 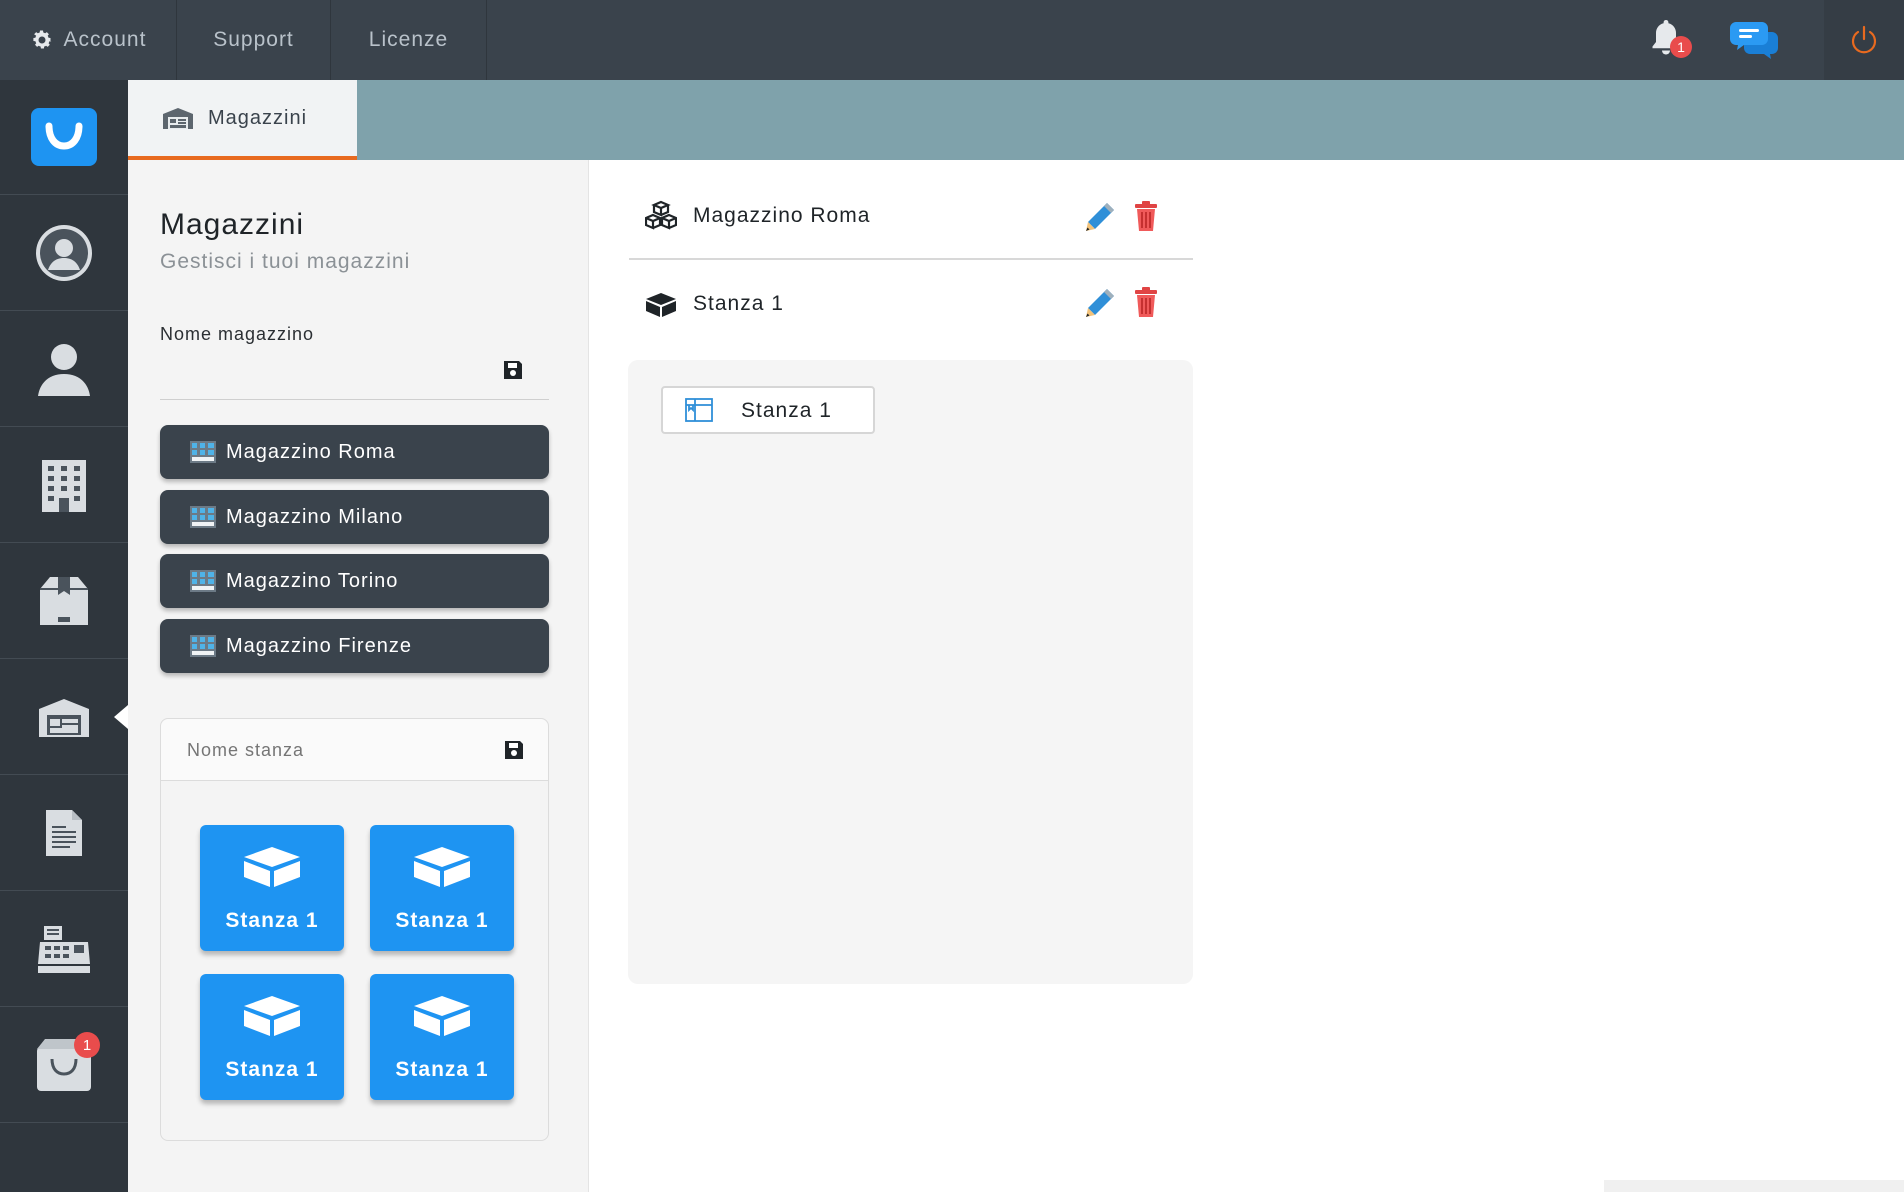 I want to click on page-title: Magazzini, so click(x=232, y=224).